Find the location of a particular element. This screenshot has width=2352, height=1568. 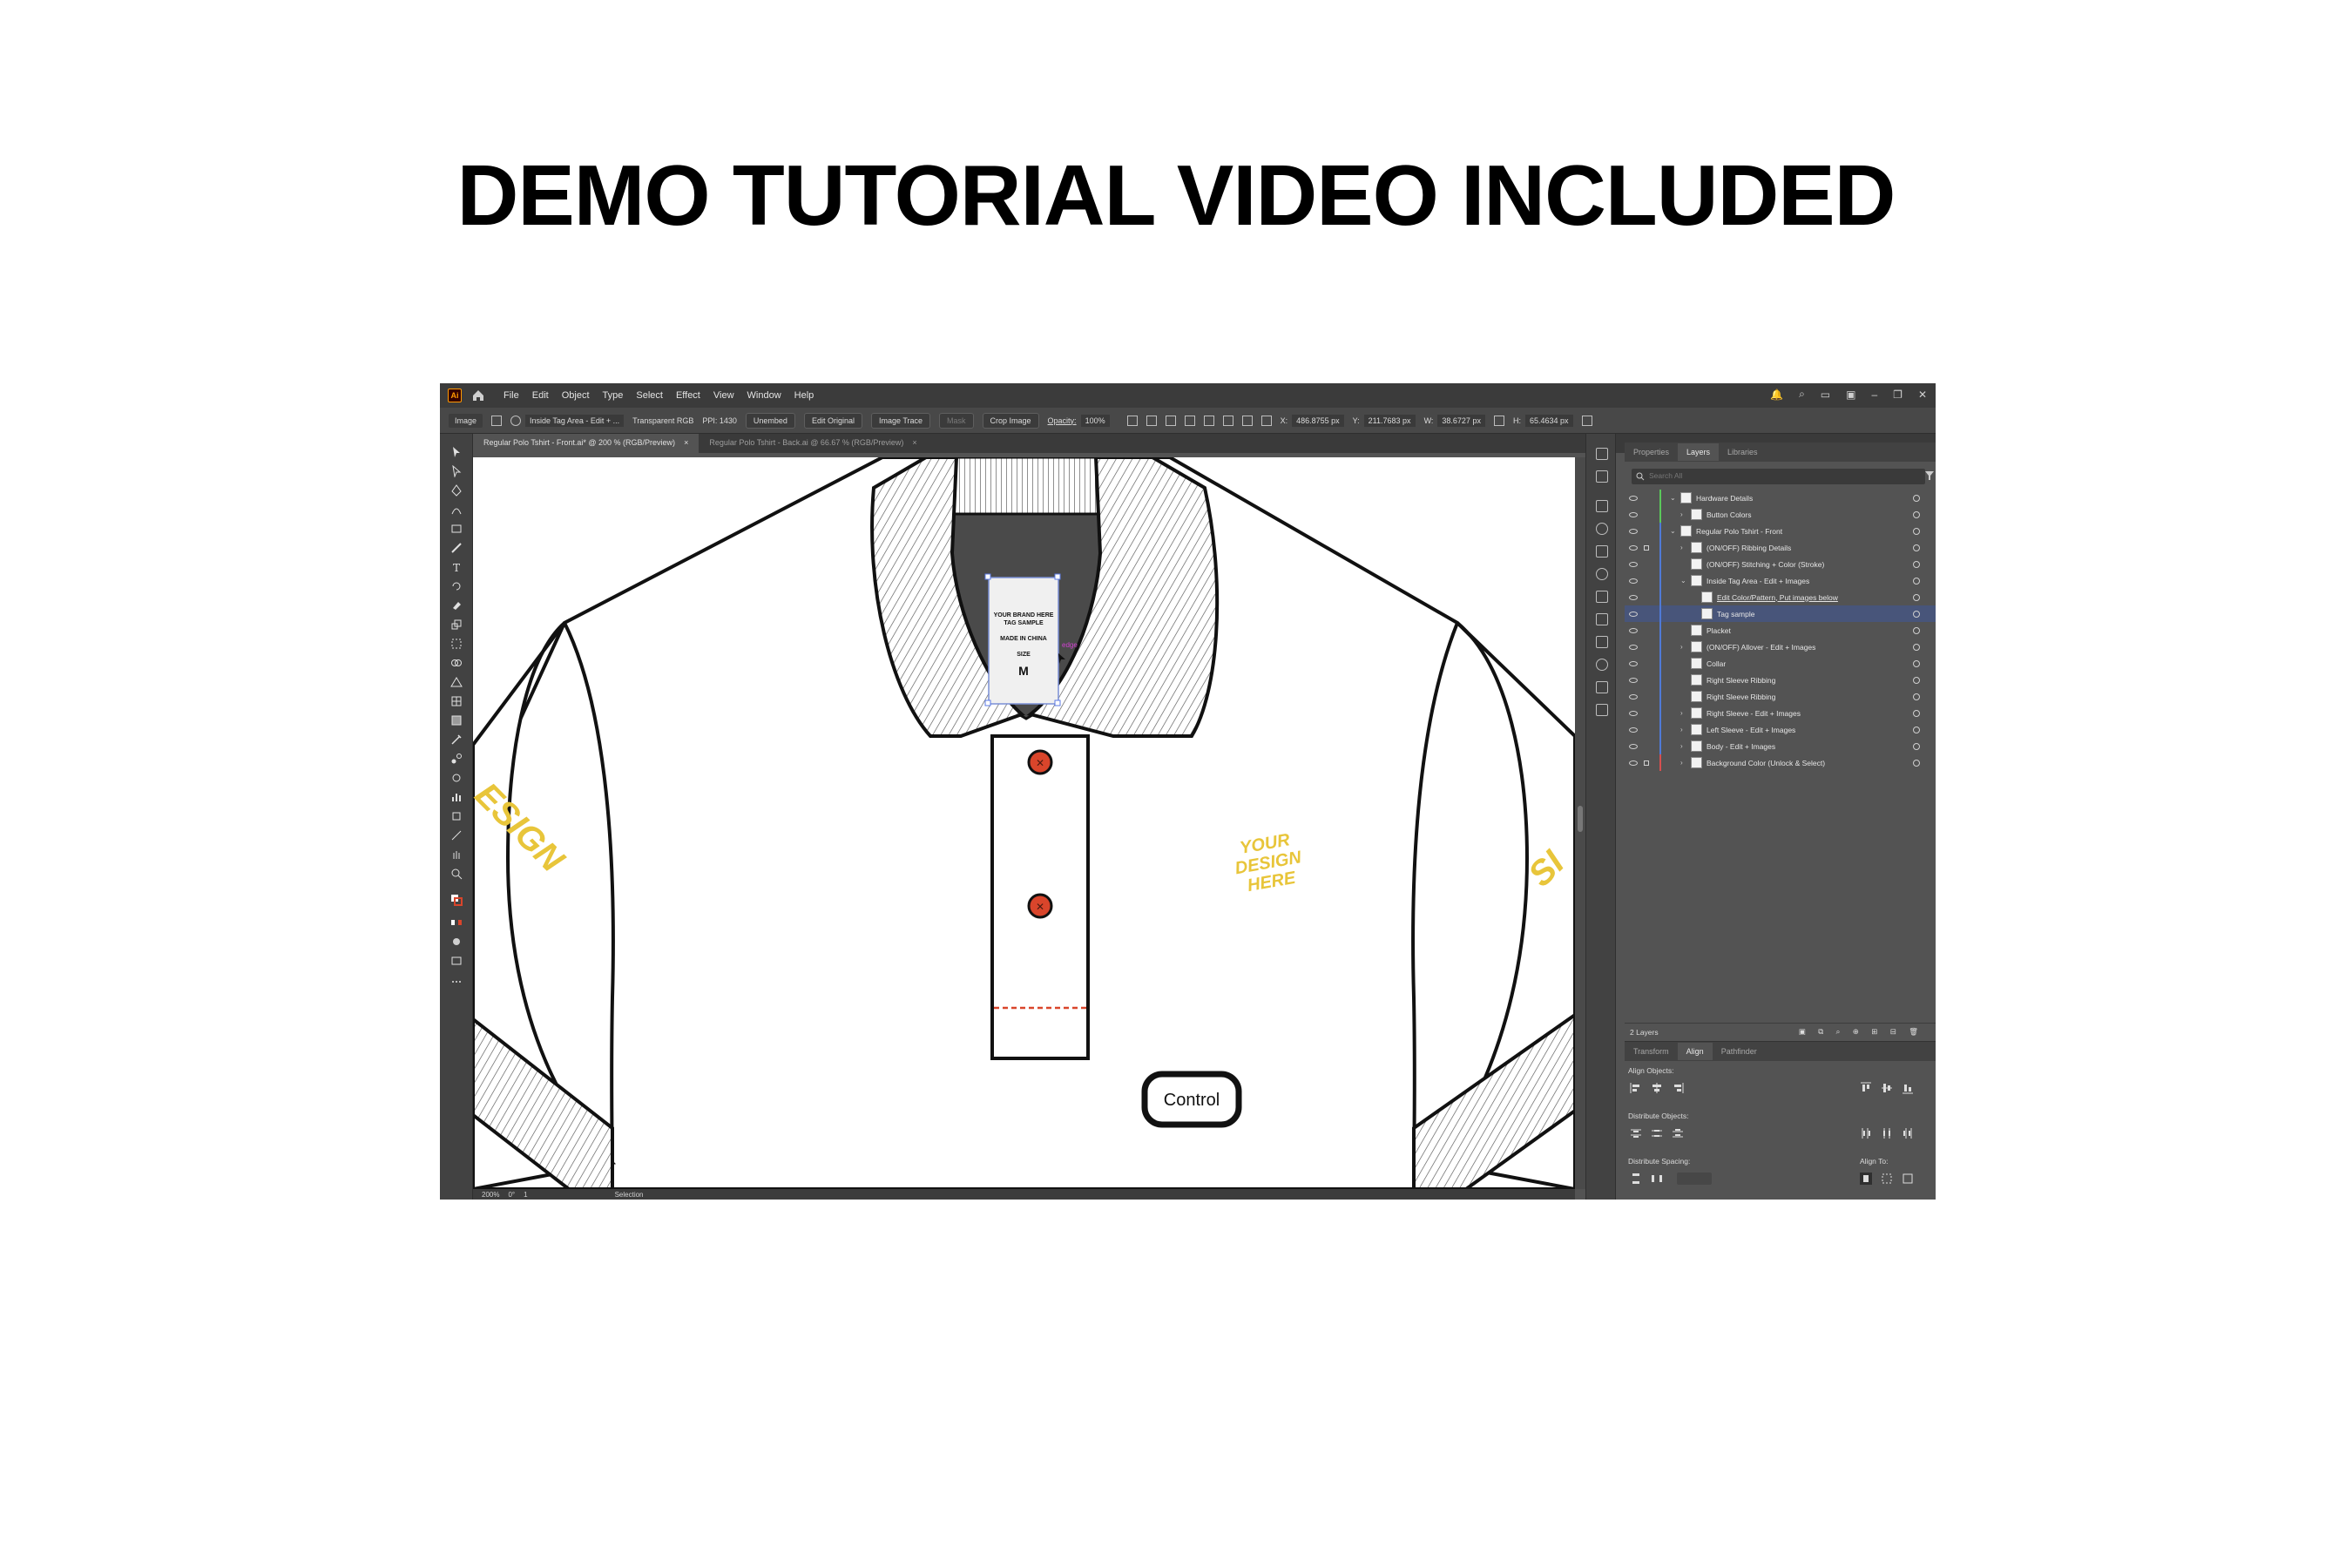

more-tools-icon is located at coordinates (456, 982).